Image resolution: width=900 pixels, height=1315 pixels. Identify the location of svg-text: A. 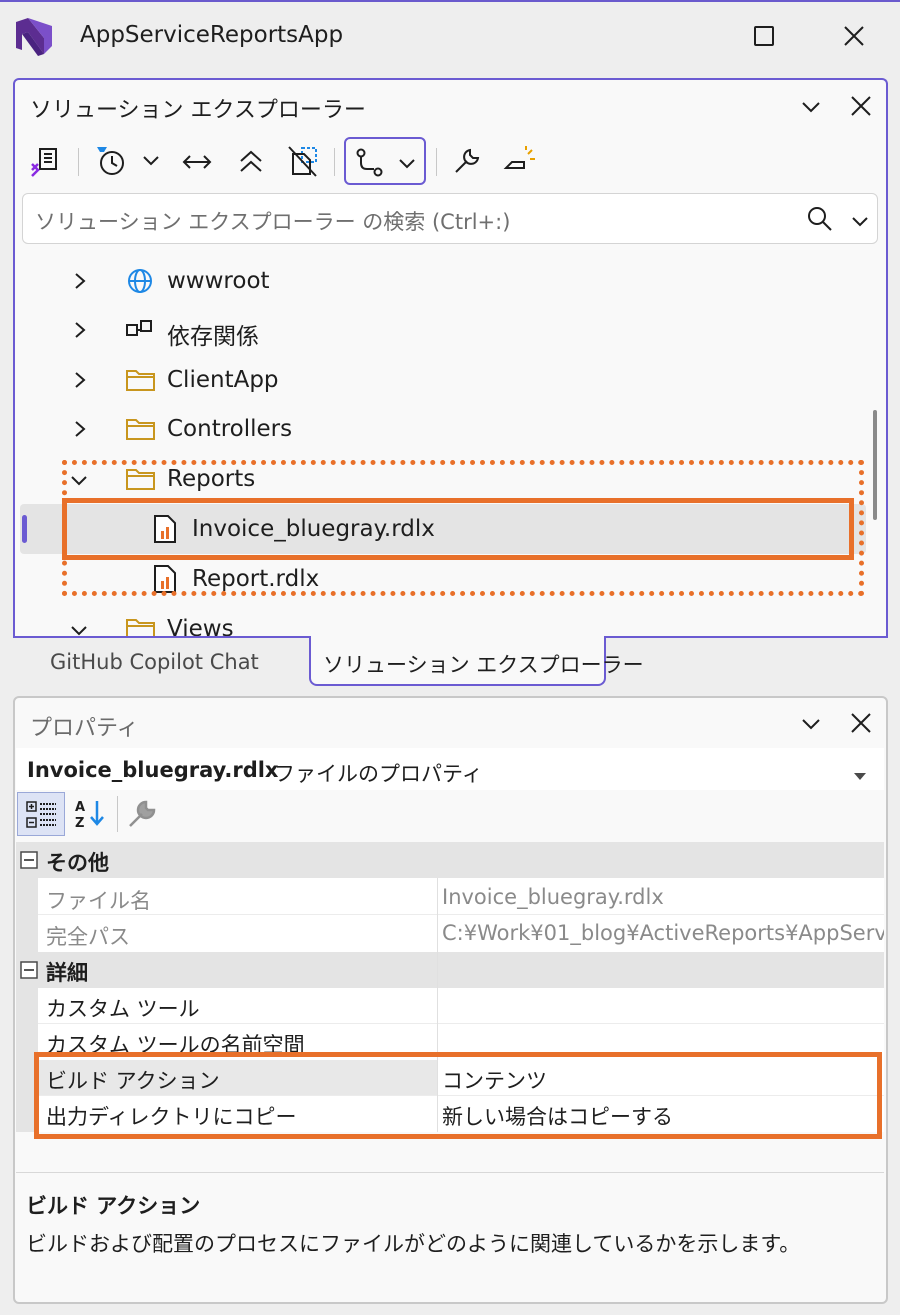
(80, 807).